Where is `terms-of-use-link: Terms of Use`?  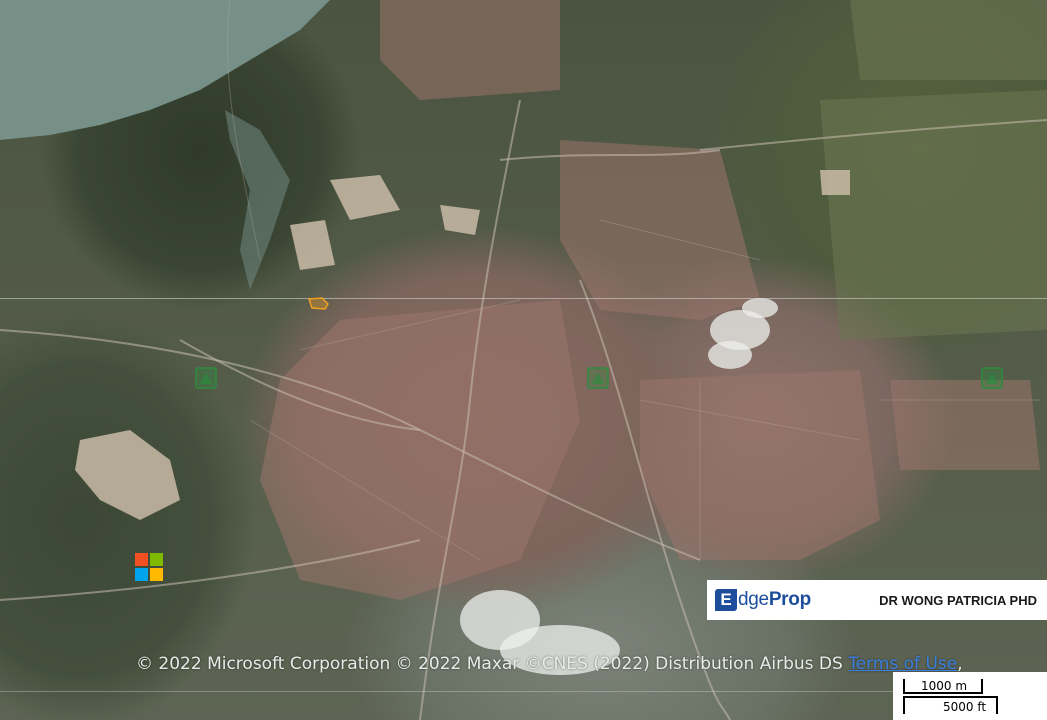 terms-of-use-link: Terms of Use is located at coordinates (902, 664).